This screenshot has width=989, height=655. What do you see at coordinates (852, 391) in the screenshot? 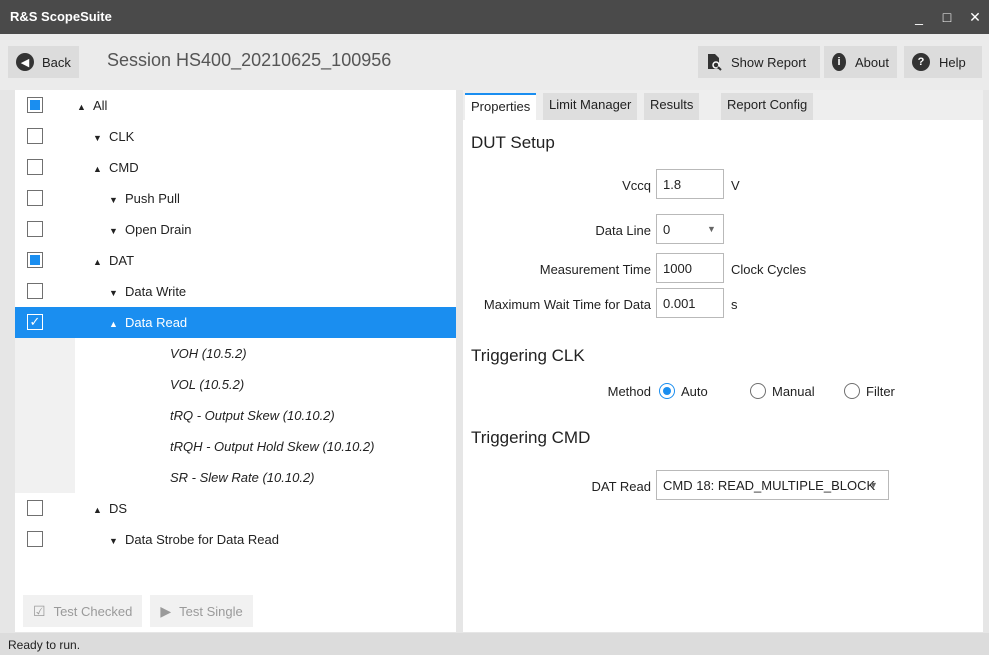
I see `radio-filter` at bounding box center [852, 391].